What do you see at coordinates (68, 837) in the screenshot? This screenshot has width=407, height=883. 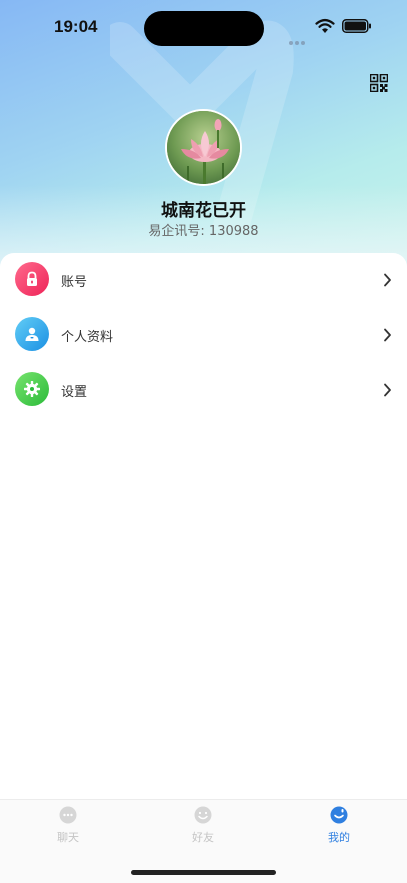 I see `tab-label-chat: 聊天` at bounding box center [68, 837].